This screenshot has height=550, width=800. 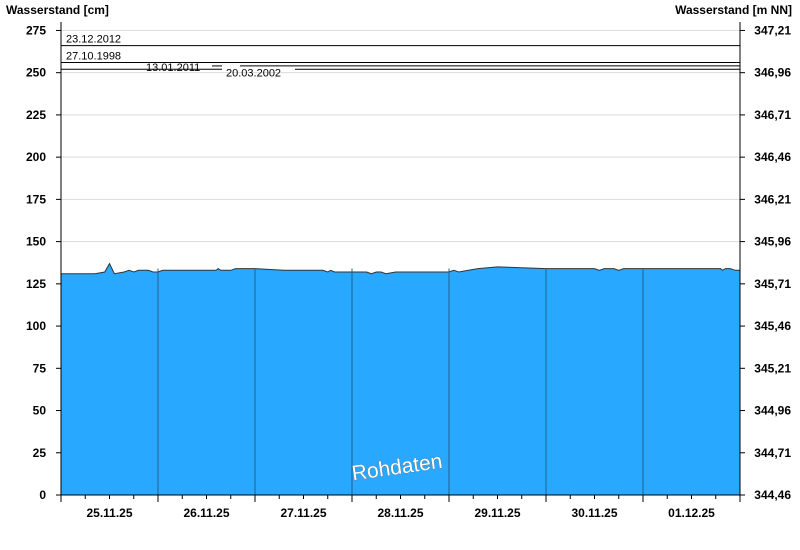 What do you see at coordinates (253, 73) in the screenshot?
I see `reference-label: 20.03.2002` at bounding box center [253, 73].